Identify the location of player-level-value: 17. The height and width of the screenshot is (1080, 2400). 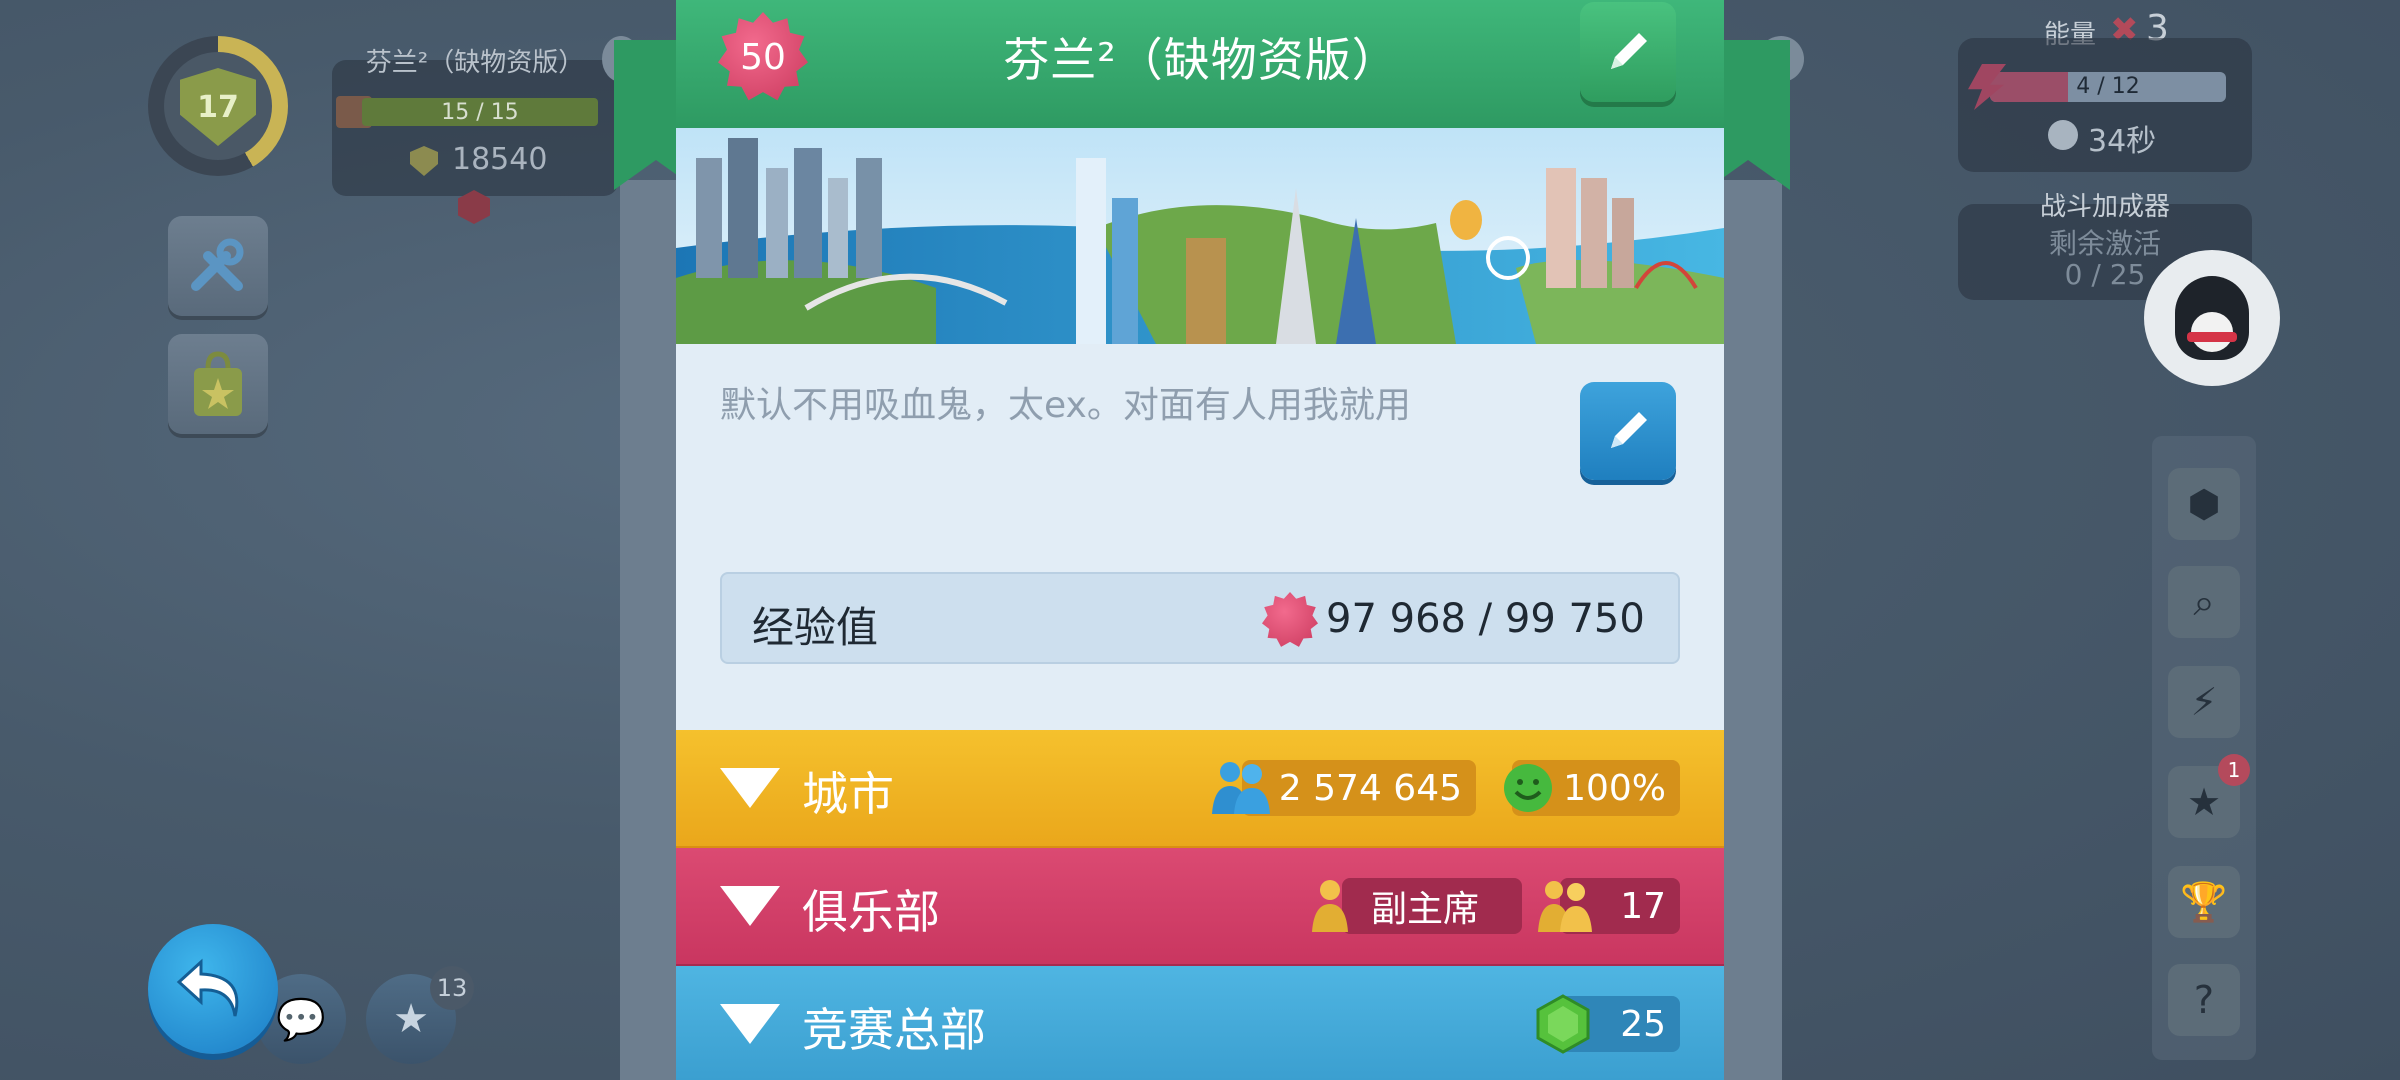
(218, 107).